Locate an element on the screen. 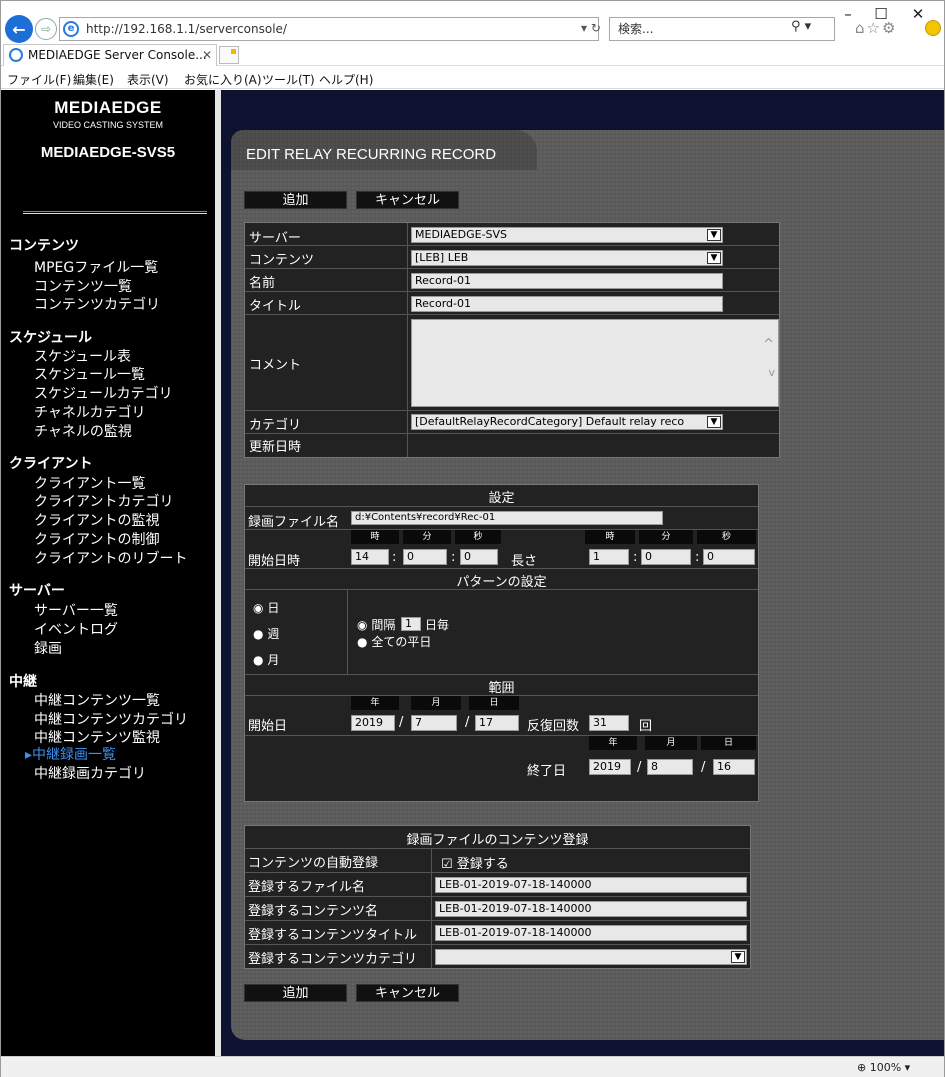  back-button: ← is located at coordinates (19, 29).